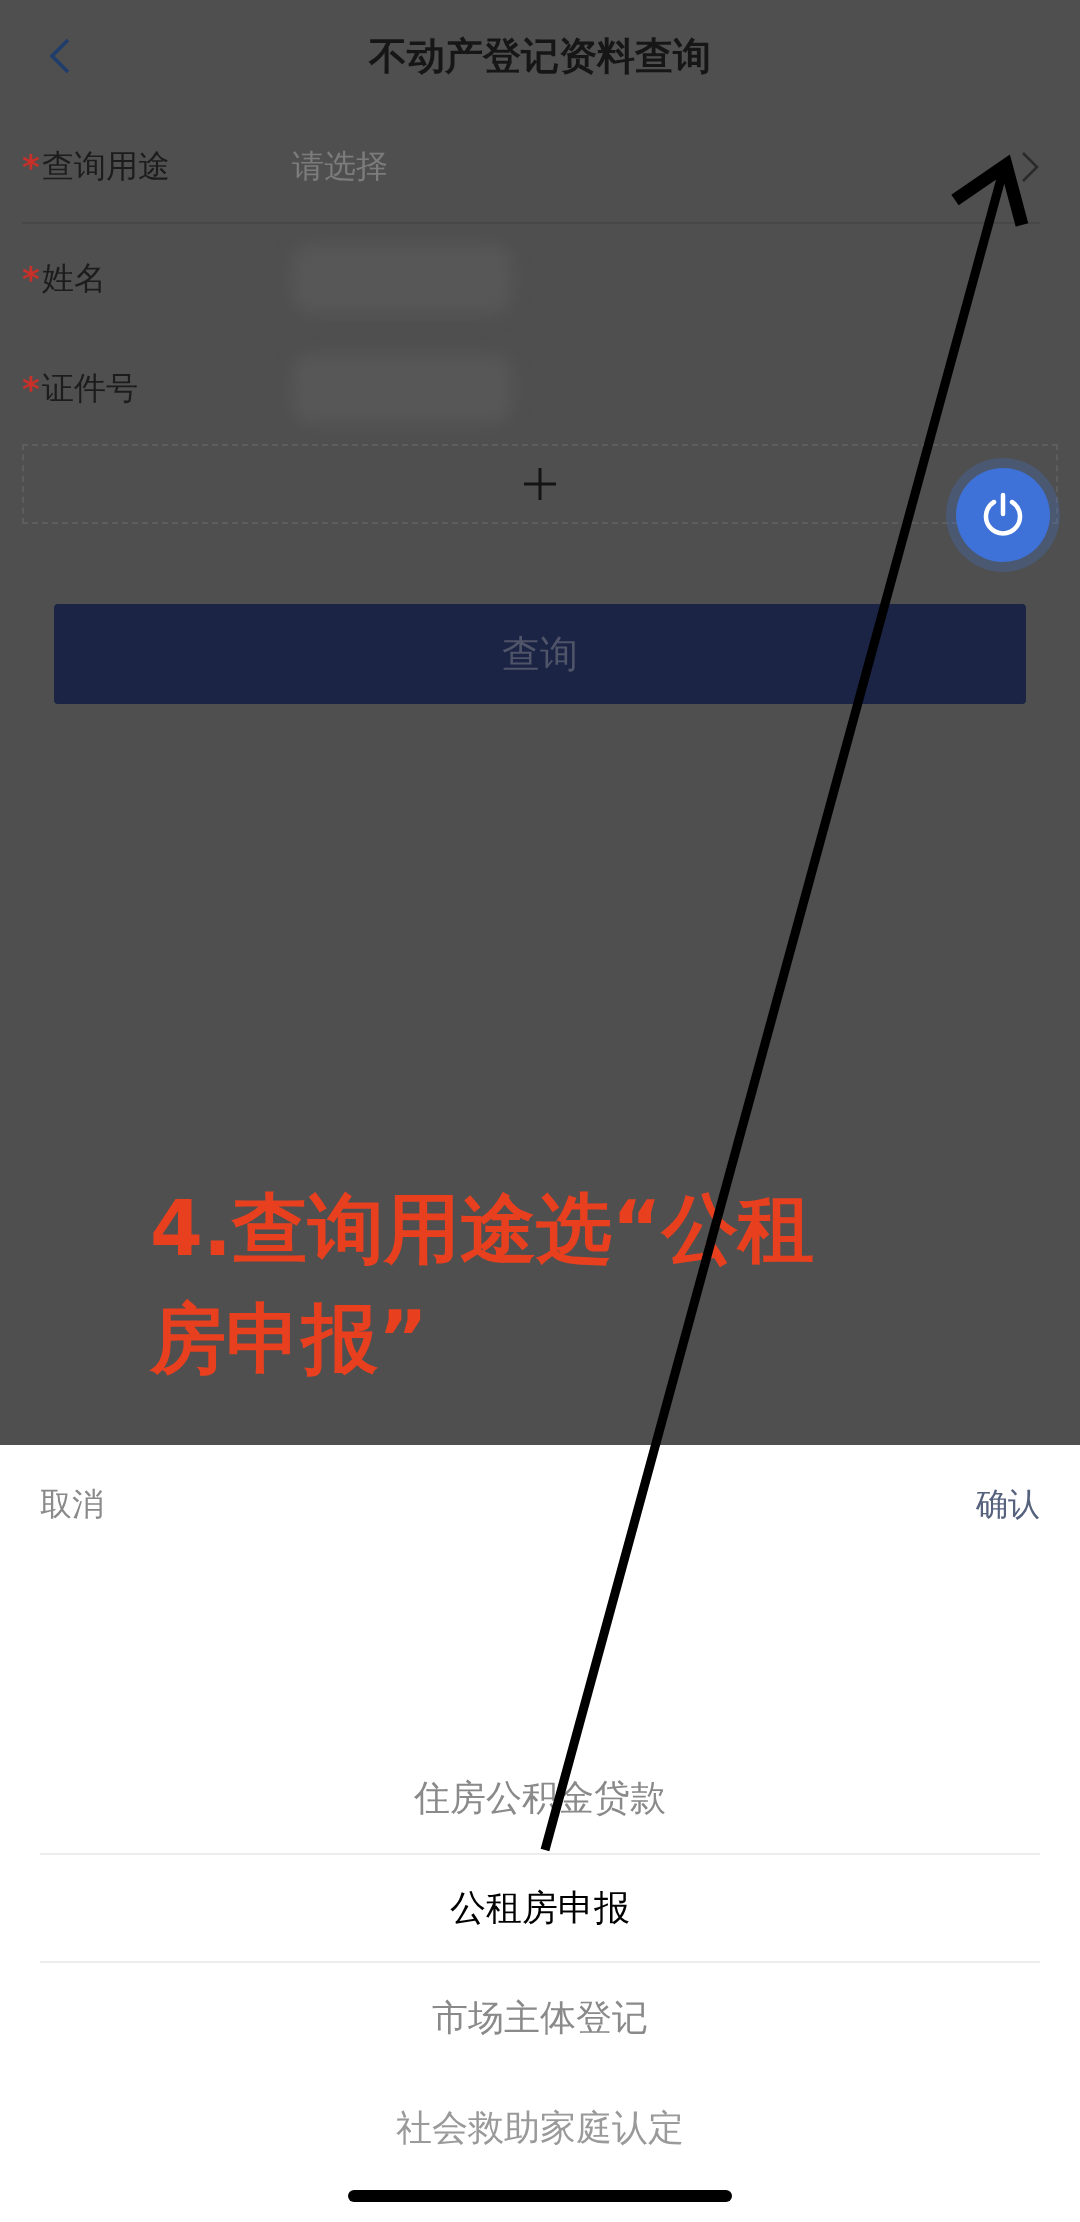 The image size is (1080, 2222). I want to click on picker-option: 社会救助家庭认定, so click(540, 2128).